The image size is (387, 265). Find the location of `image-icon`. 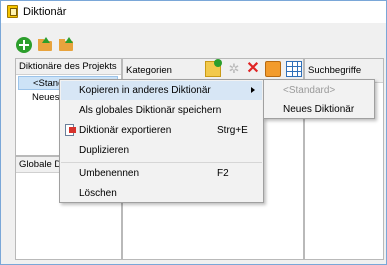

image-icon is located at coordinates (273, 69).